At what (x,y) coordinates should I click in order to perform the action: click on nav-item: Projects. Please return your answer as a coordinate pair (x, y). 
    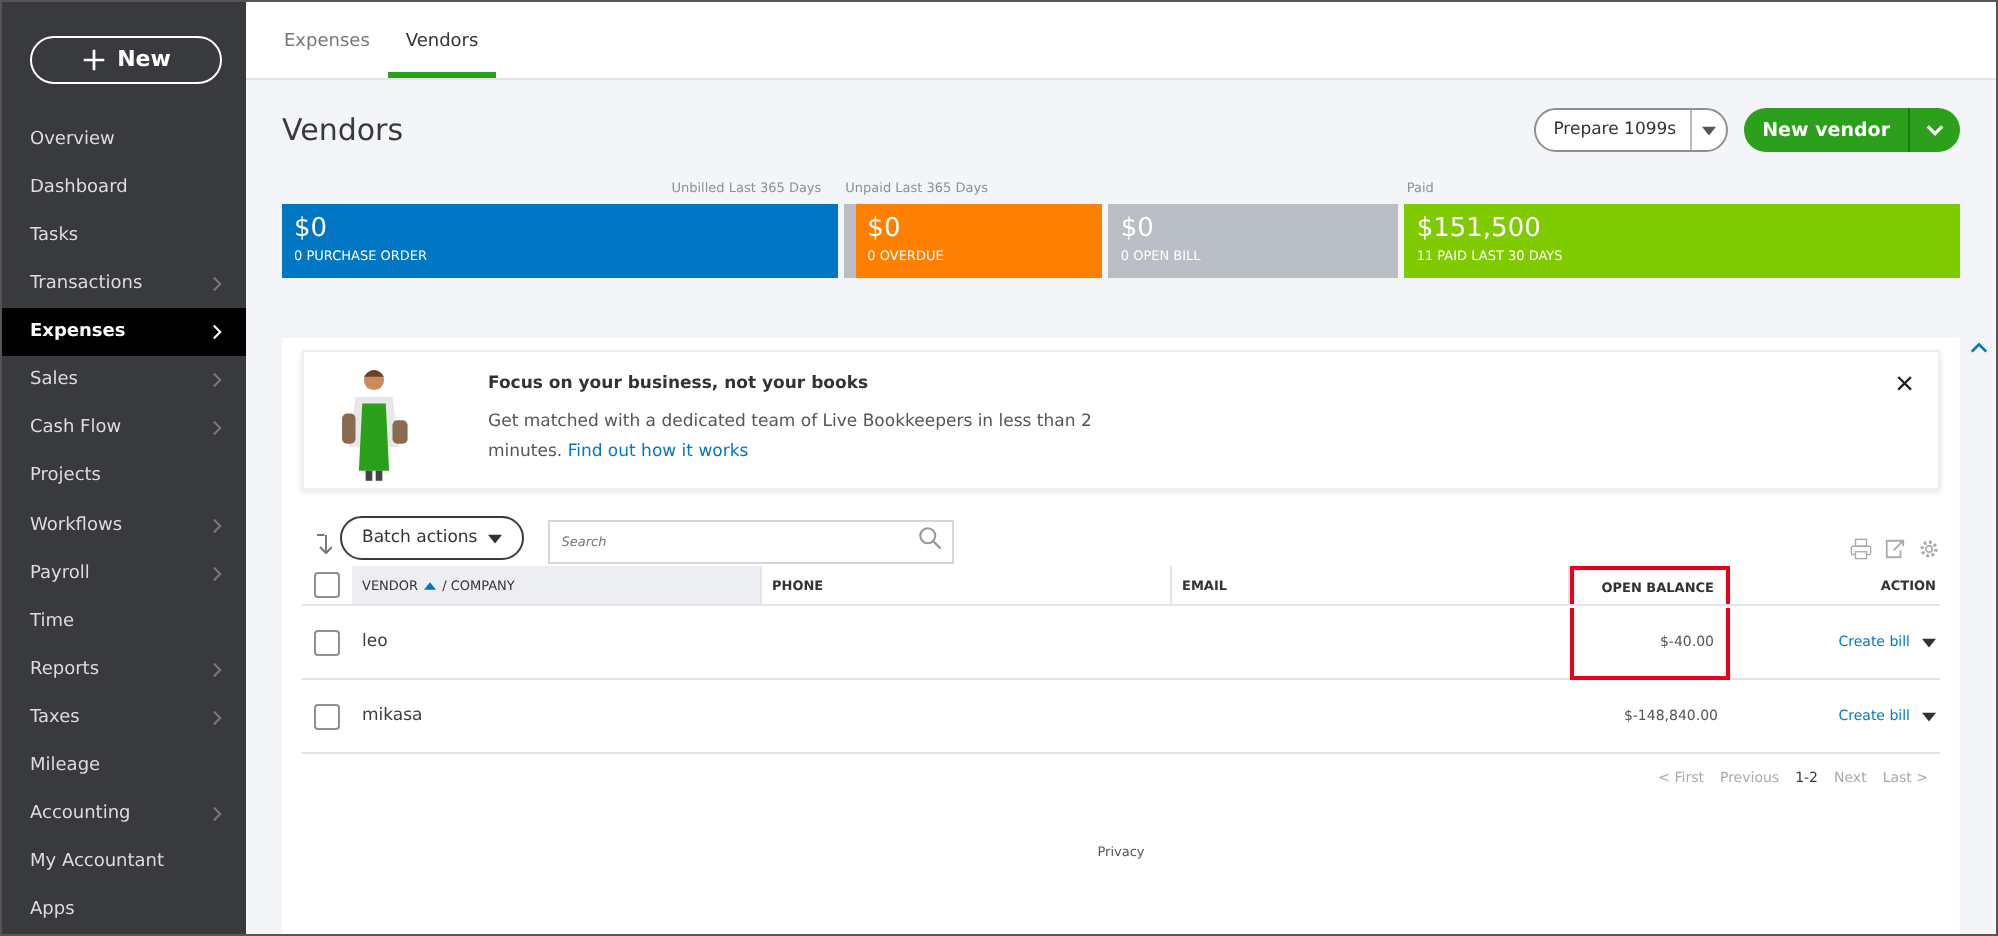
    Looking at the image, I should click on (124, 476).